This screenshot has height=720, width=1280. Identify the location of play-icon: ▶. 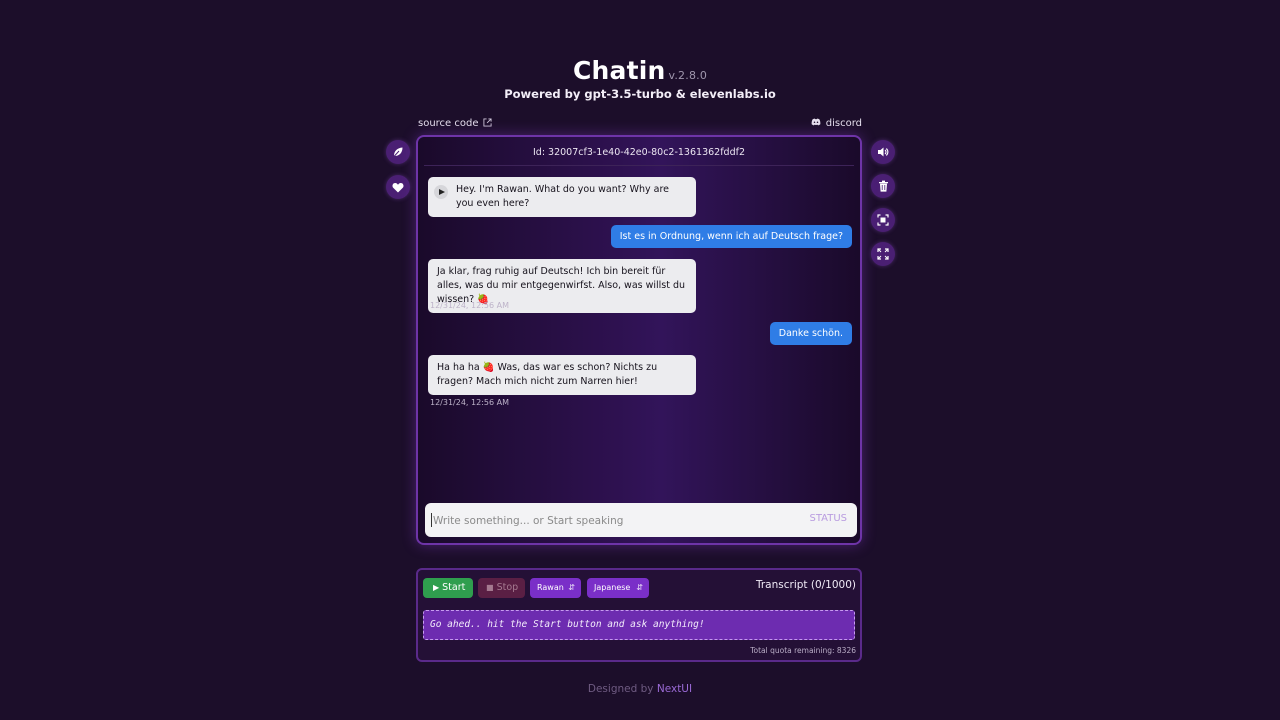
(436, 587).